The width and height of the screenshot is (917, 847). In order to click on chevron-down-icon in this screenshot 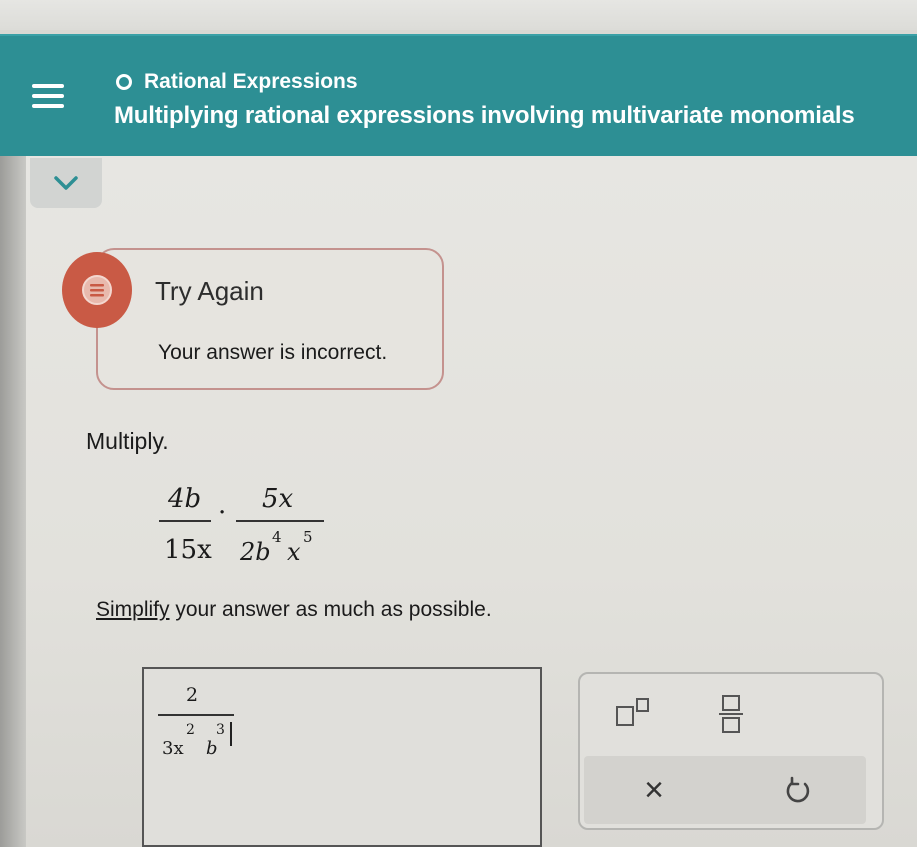, I will do `click(66, 183)`.